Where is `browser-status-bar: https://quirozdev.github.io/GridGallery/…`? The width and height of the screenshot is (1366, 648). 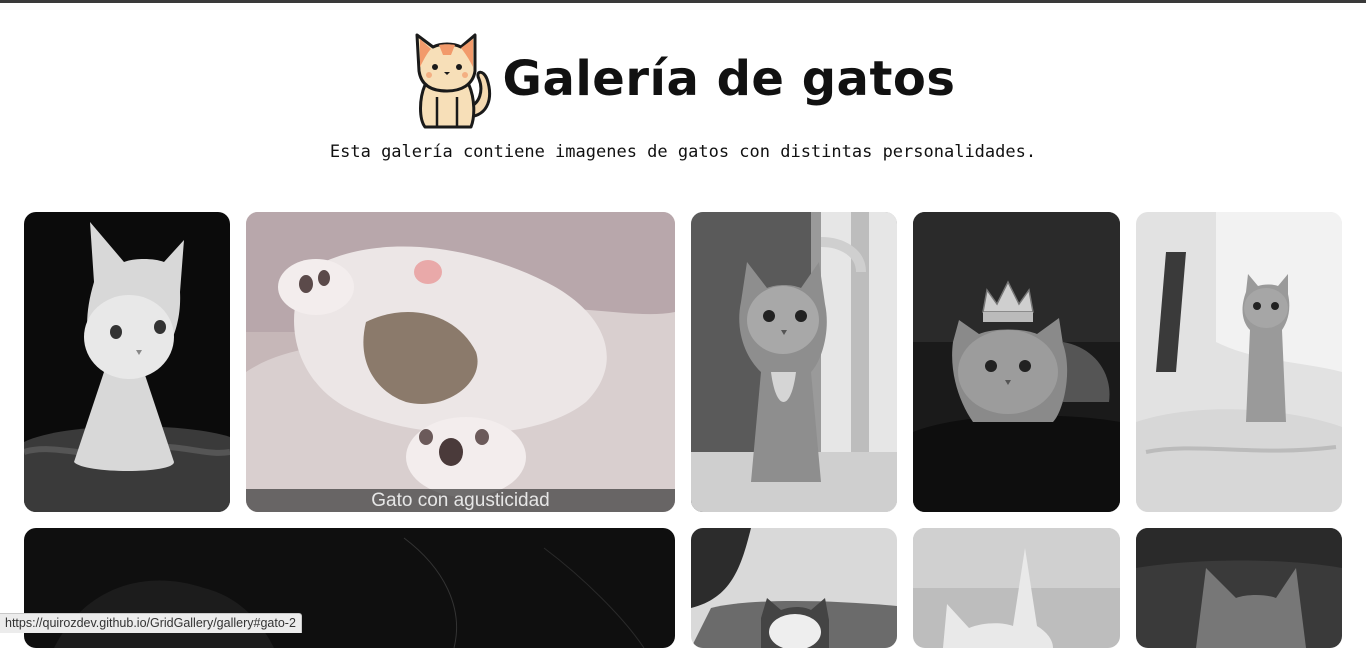 browser-status-bar: https://quirozdev.github.io/GridGallery/… is located at coordinates (151, 623).